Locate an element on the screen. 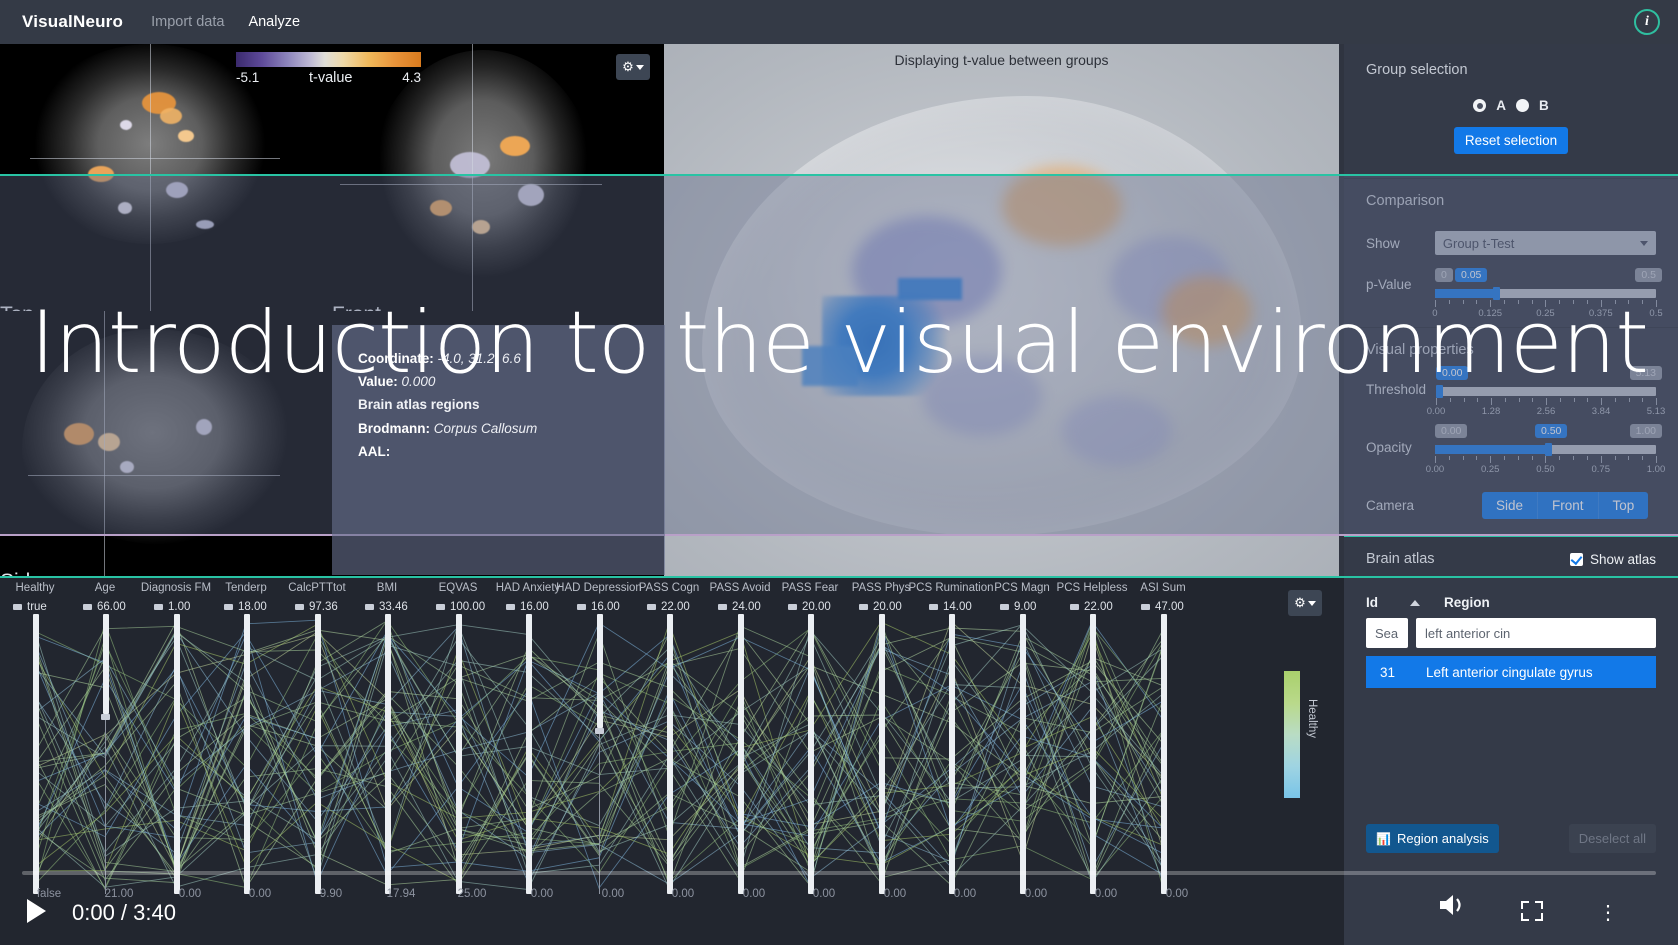 Image resolution: width=1678 pixels, height=945 pixels. pcp-axis-max-value: 9.00 is located at coordinates (1025, 607).